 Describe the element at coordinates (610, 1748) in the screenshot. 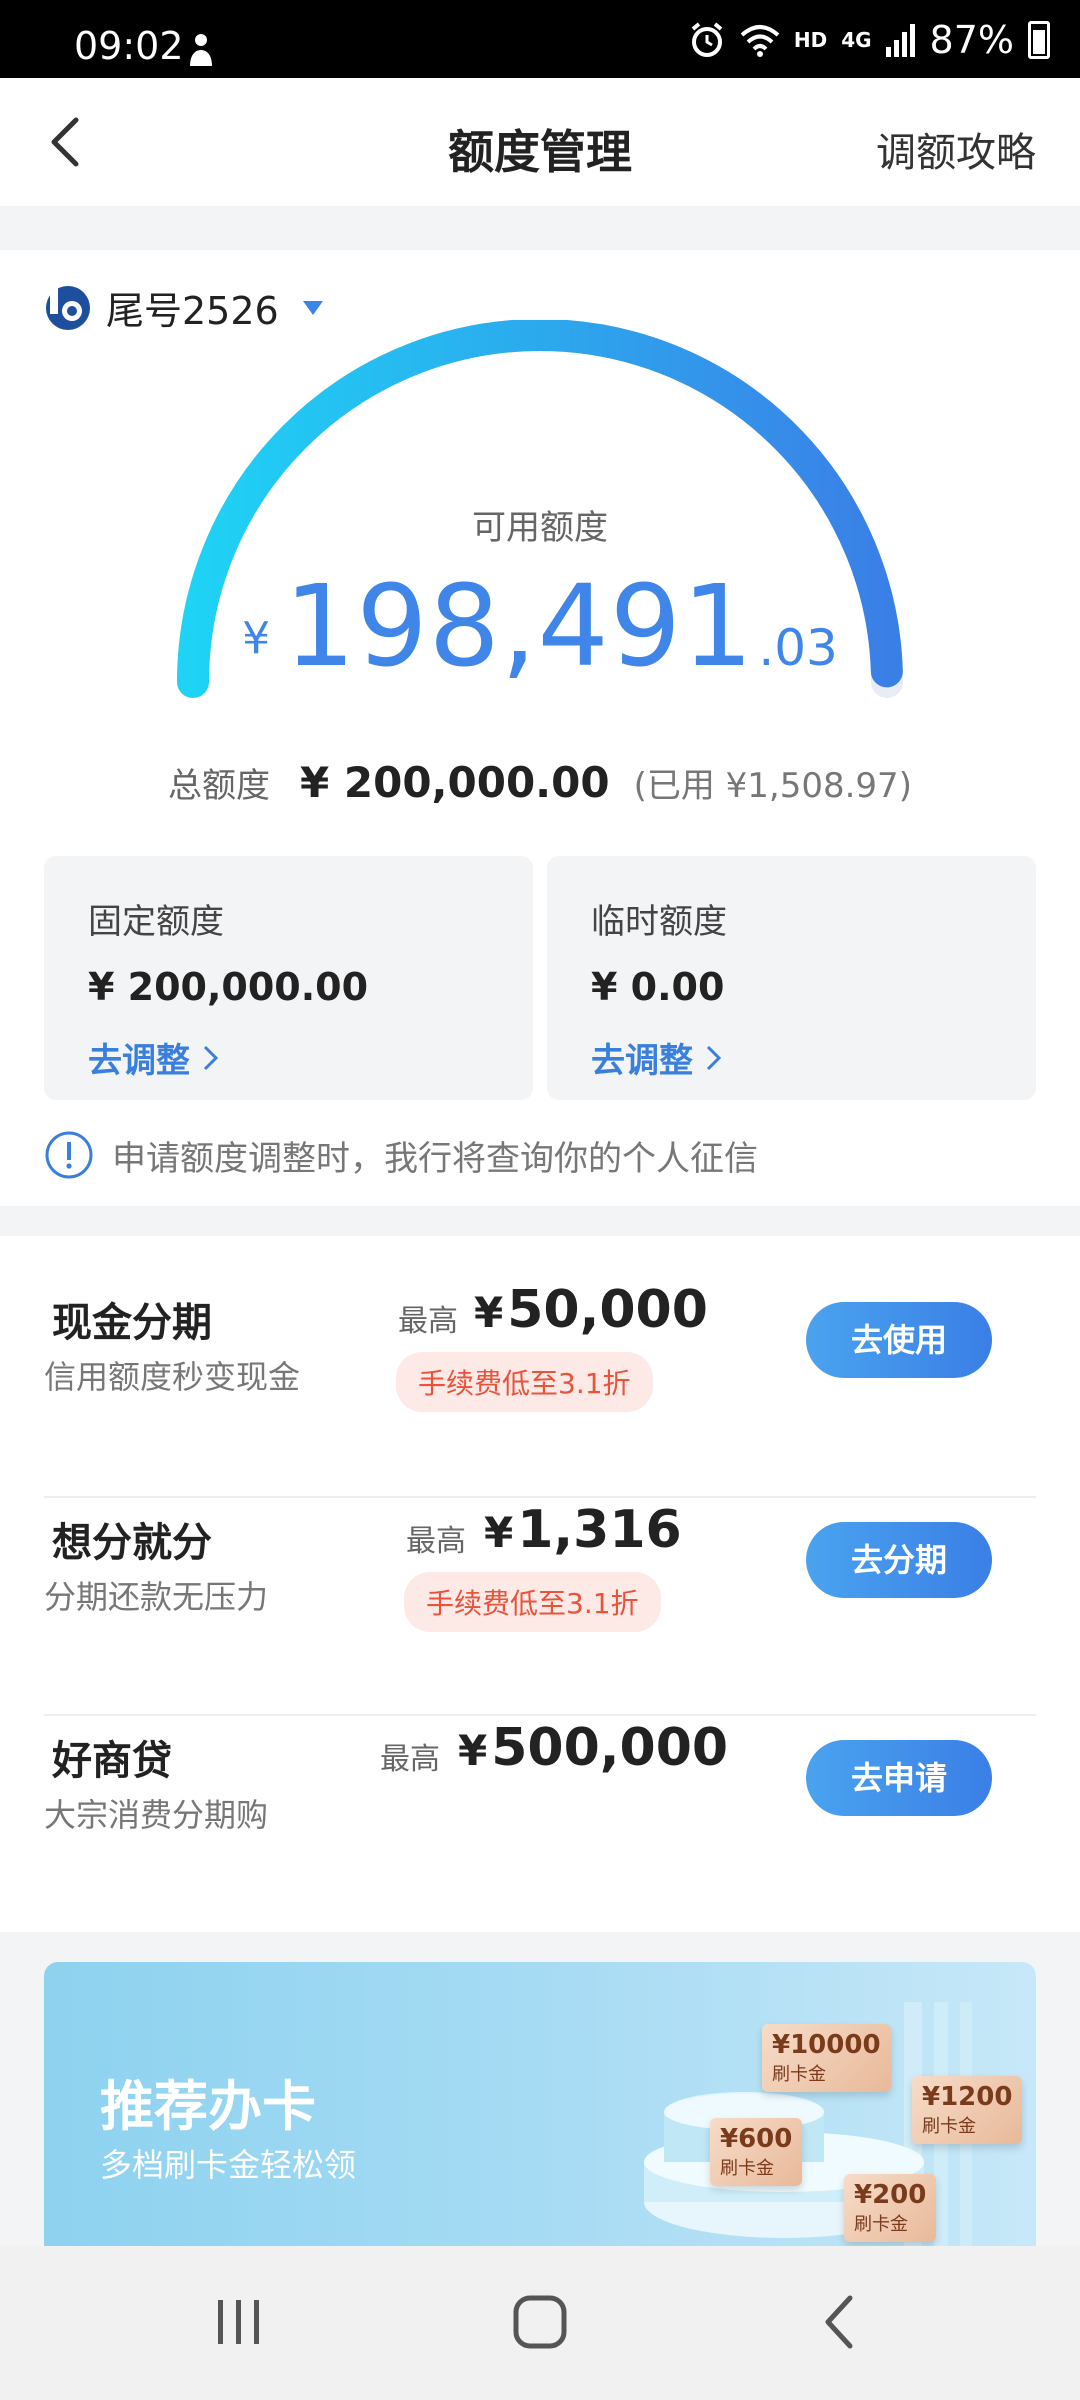

I see `product-amount-value: 500,000` at that location.